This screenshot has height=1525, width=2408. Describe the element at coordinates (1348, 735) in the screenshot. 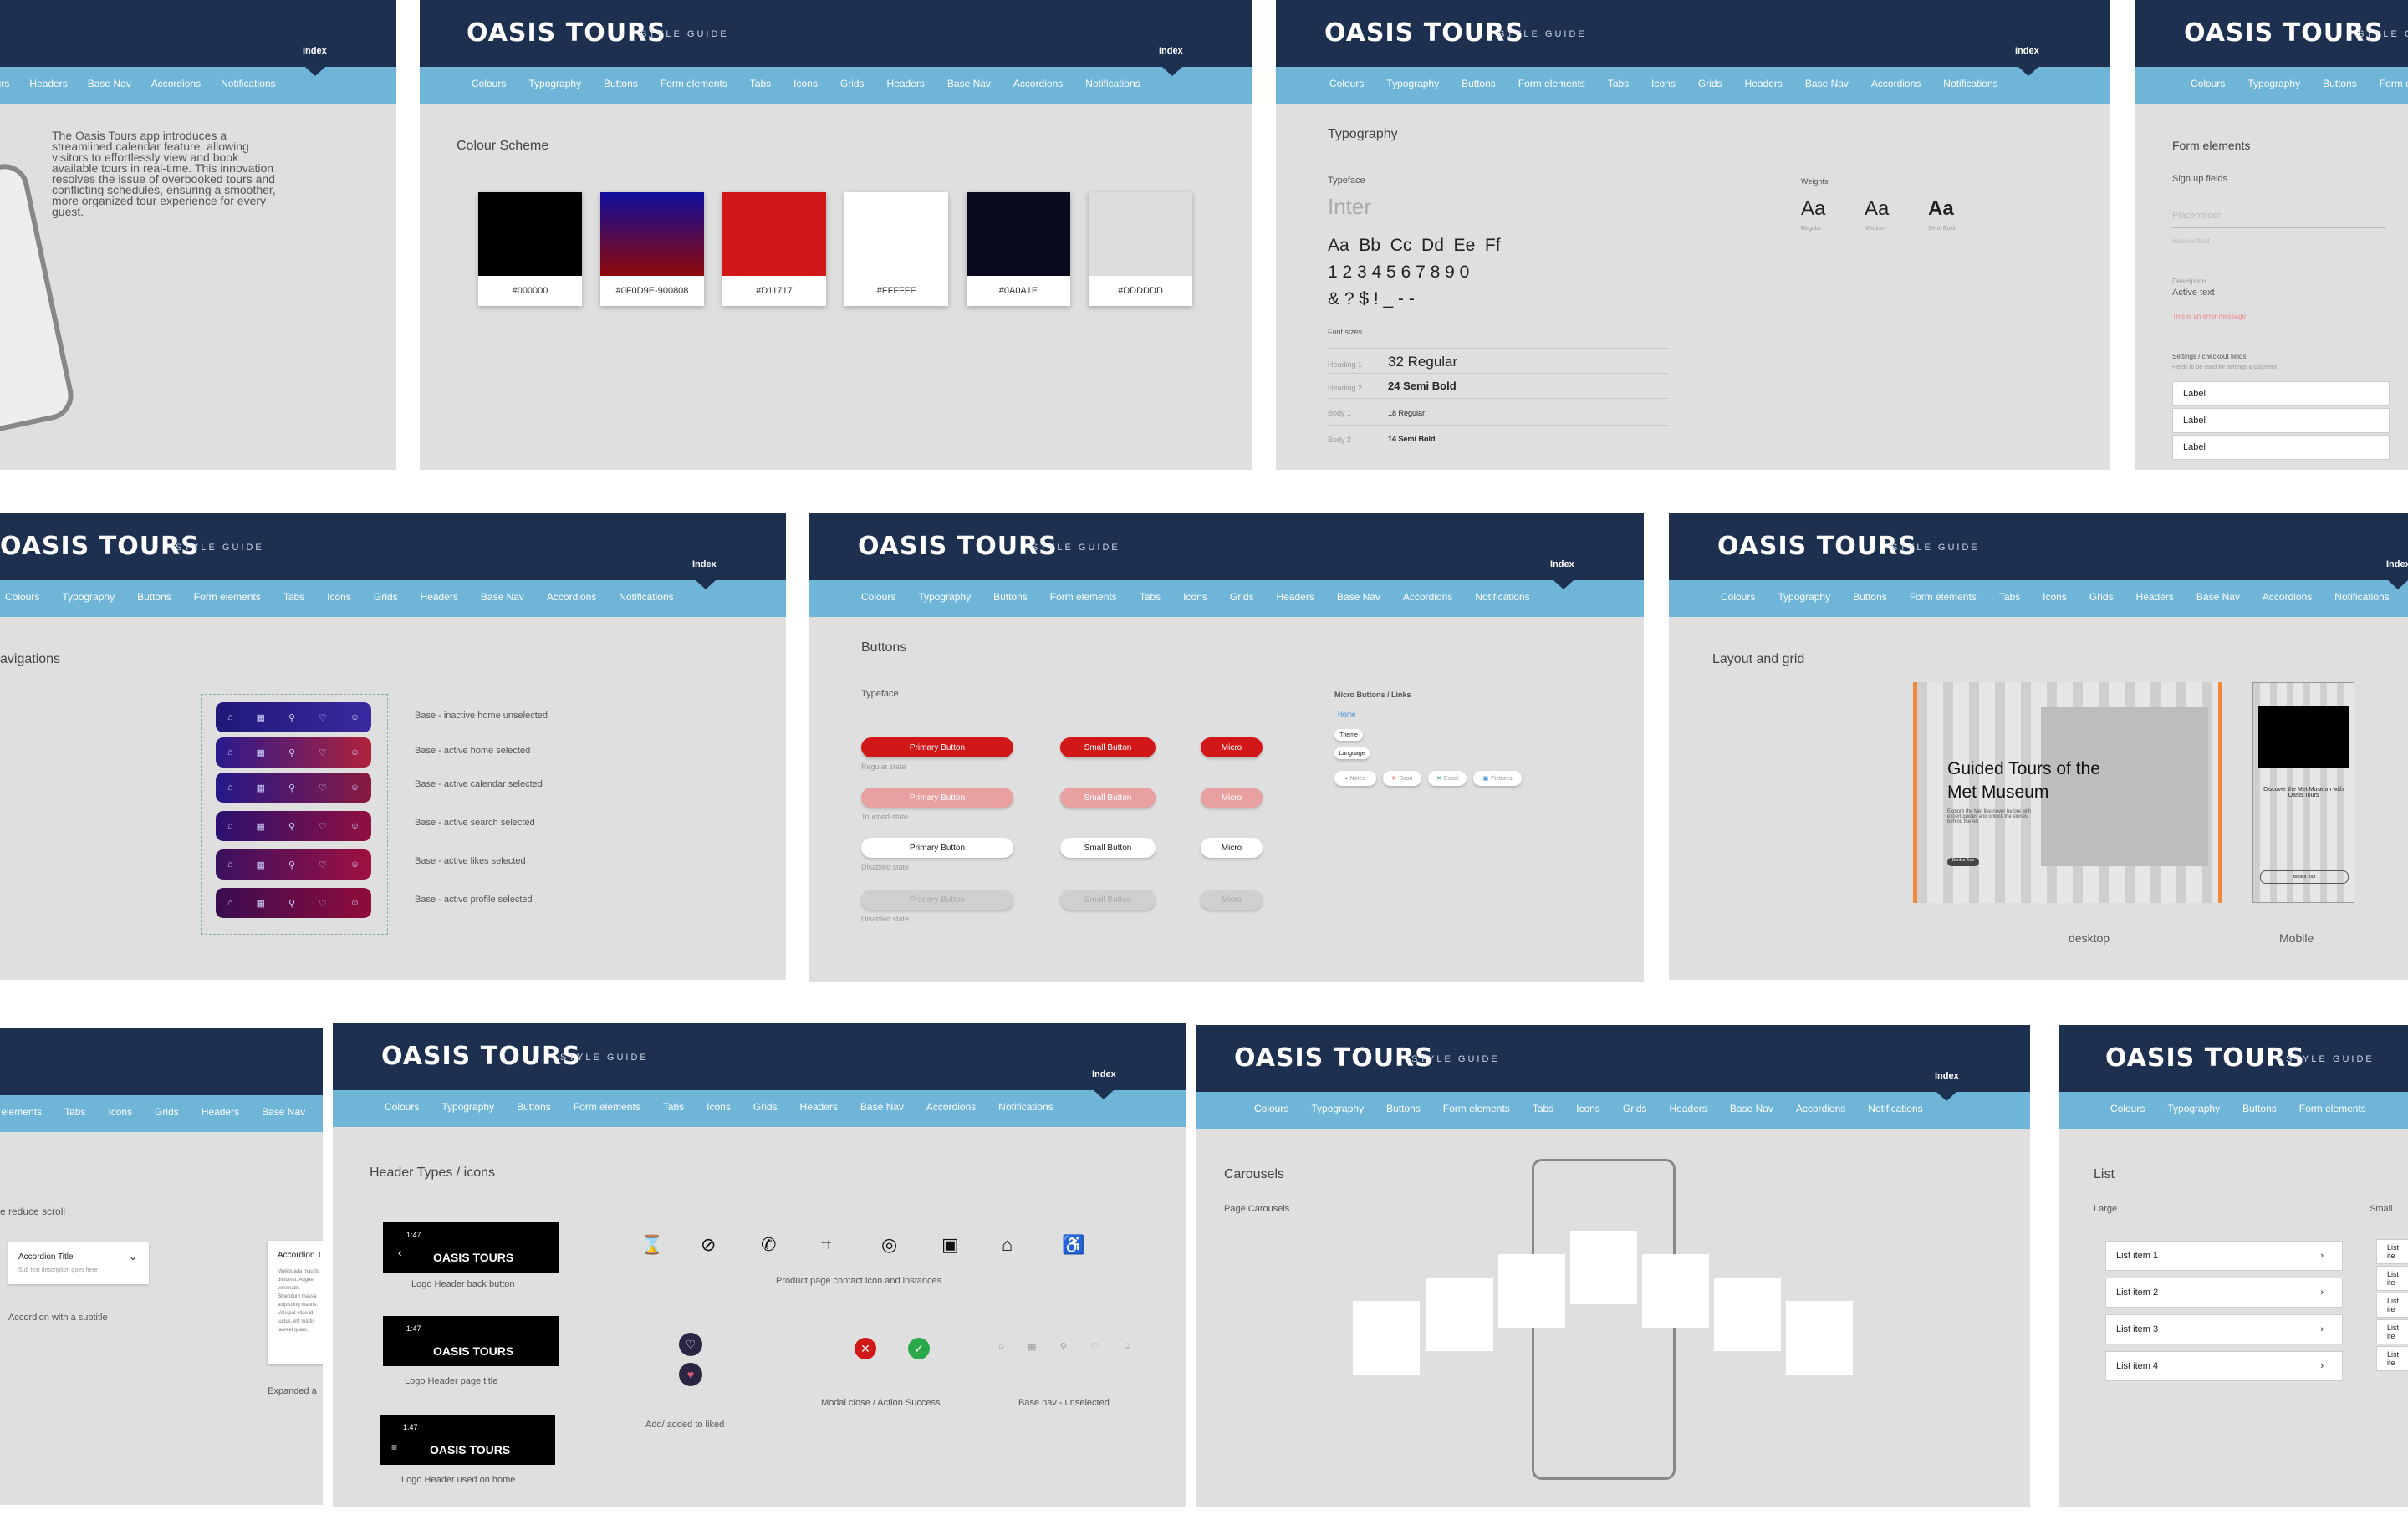

I see `theme-link: Theme` at that location.